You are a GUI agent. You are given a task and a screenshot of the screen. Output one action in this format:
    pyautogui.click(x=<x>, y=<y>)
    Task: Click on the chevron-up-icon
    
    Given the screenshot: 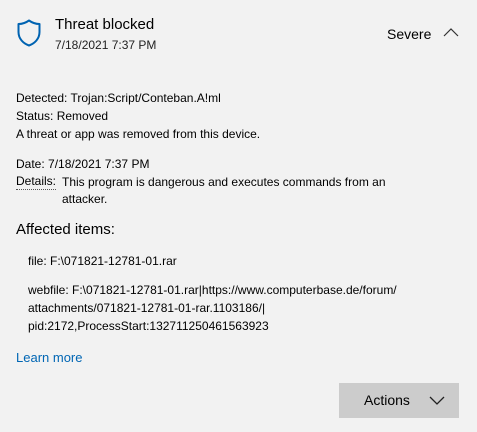 What is the action you would take?
    pyautogui.click(x=451, y=32)
    